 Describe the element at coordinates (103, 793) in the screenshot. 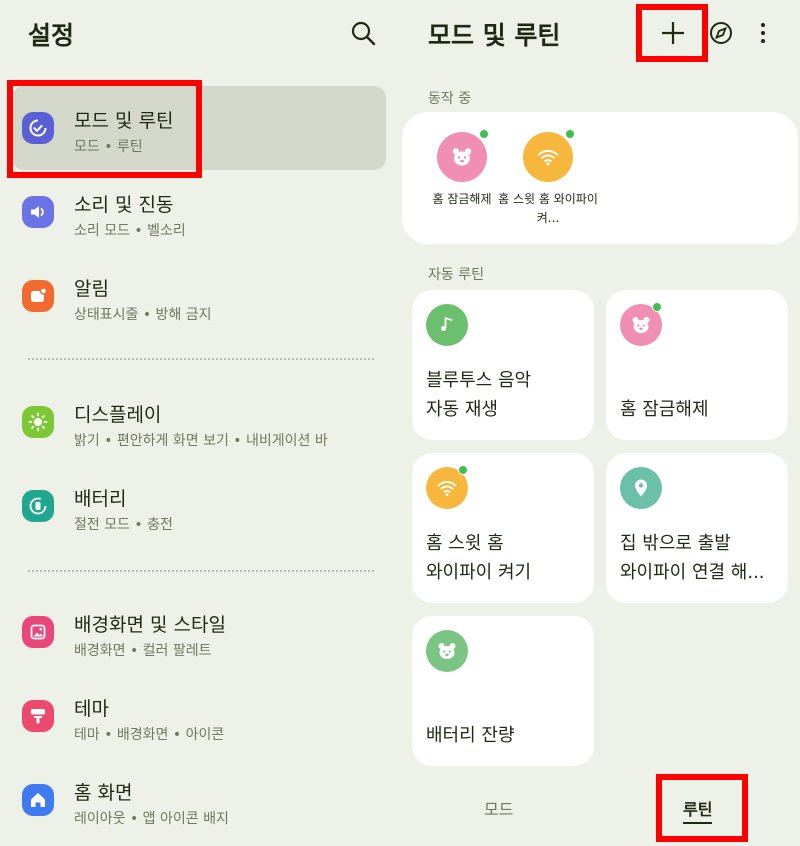

I see `settings-item-title: 홈 화면` at that location.